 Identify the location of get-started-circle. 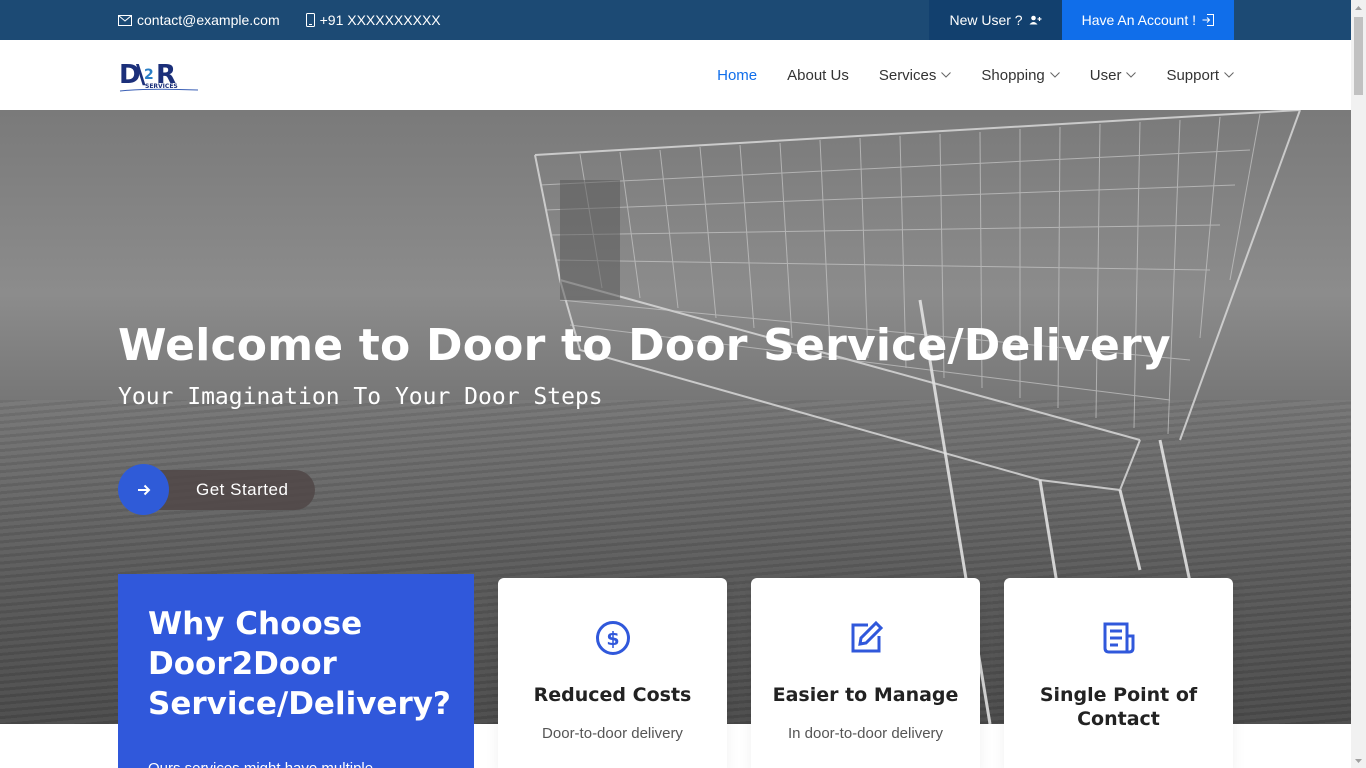
(143, 489).